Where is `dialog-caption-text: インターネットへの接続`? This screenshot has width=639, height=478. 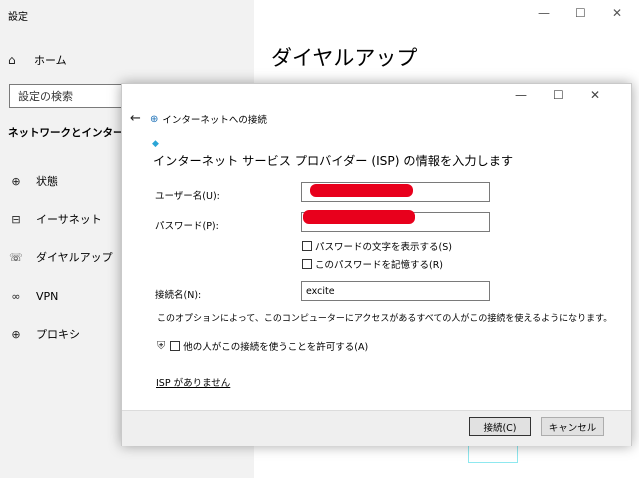 dialog-caption-text: インターネットへの接続 is located at coordinates (214, 120).